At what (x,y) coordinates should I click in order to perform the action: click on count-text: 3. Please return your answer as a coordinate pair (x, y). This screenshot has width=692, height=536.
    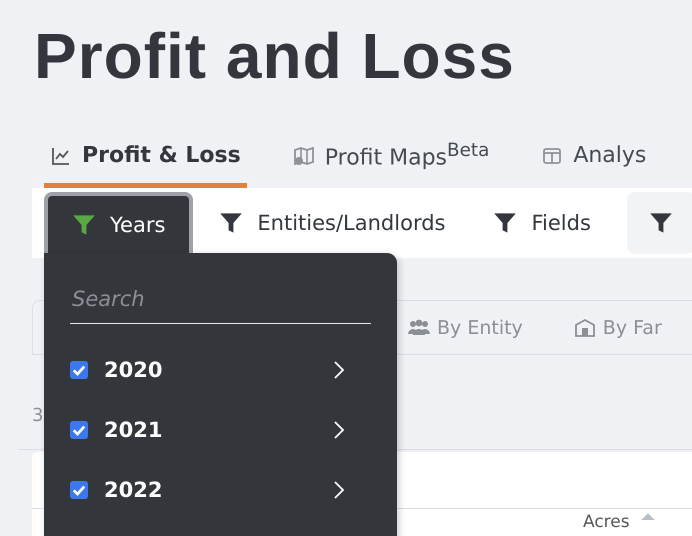
    Looking at the image, I should click on (38, 416).